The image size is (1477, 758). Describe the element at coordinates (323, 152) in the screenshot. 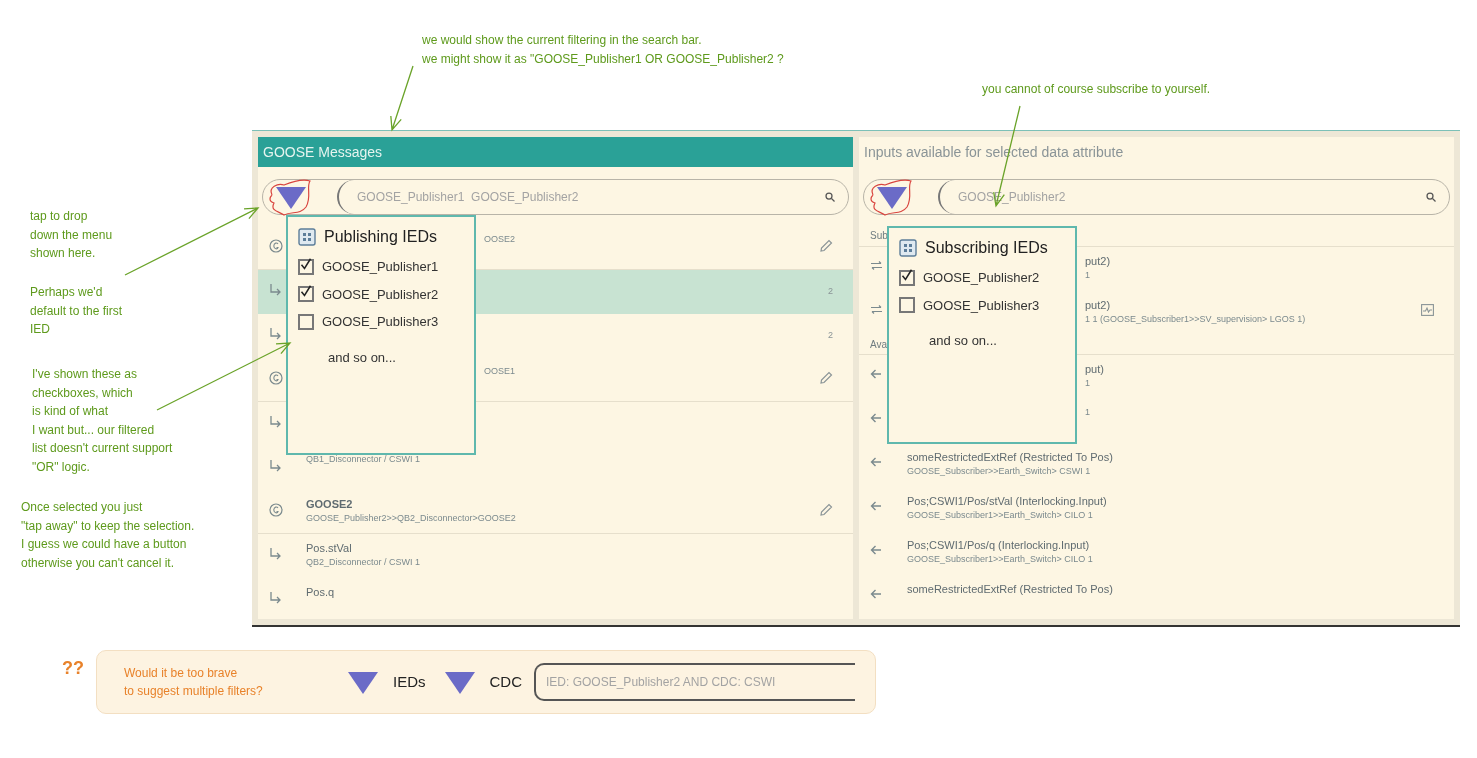

I see `panel-title: GOOSE Messages` at that location.